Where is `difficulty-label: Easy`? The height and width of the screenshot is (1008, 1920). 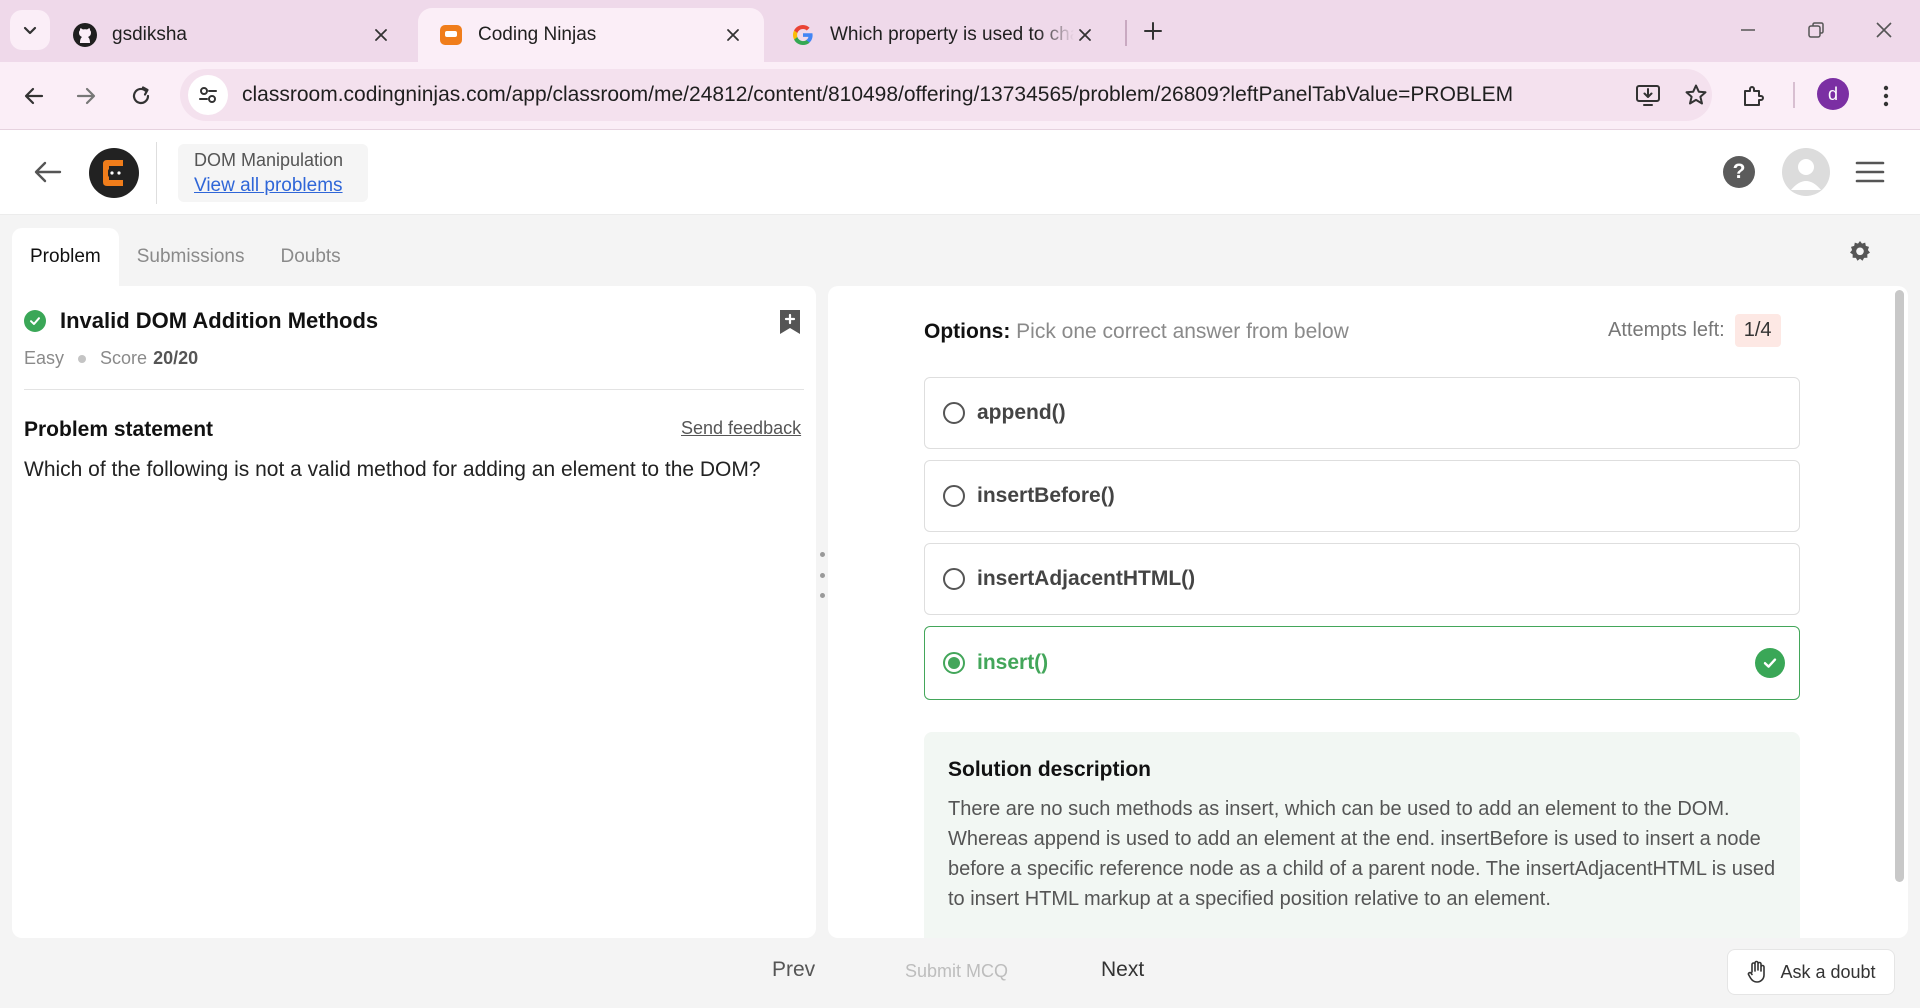
difficulty-label: Easy is located at coordinates (44, 358).